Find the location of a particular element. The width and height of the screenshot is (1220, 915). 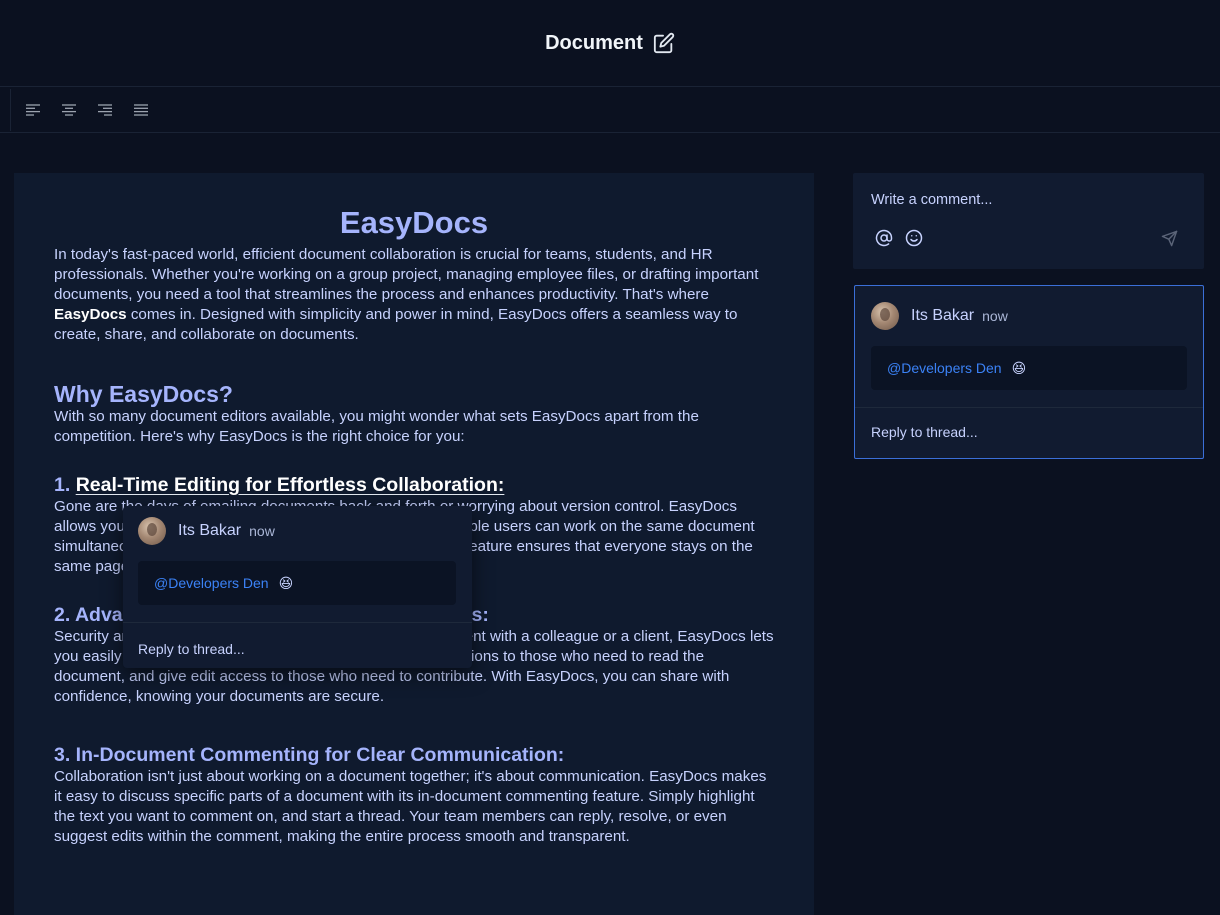

document-heading: EasyDocs is located at coordinates (414, 222).